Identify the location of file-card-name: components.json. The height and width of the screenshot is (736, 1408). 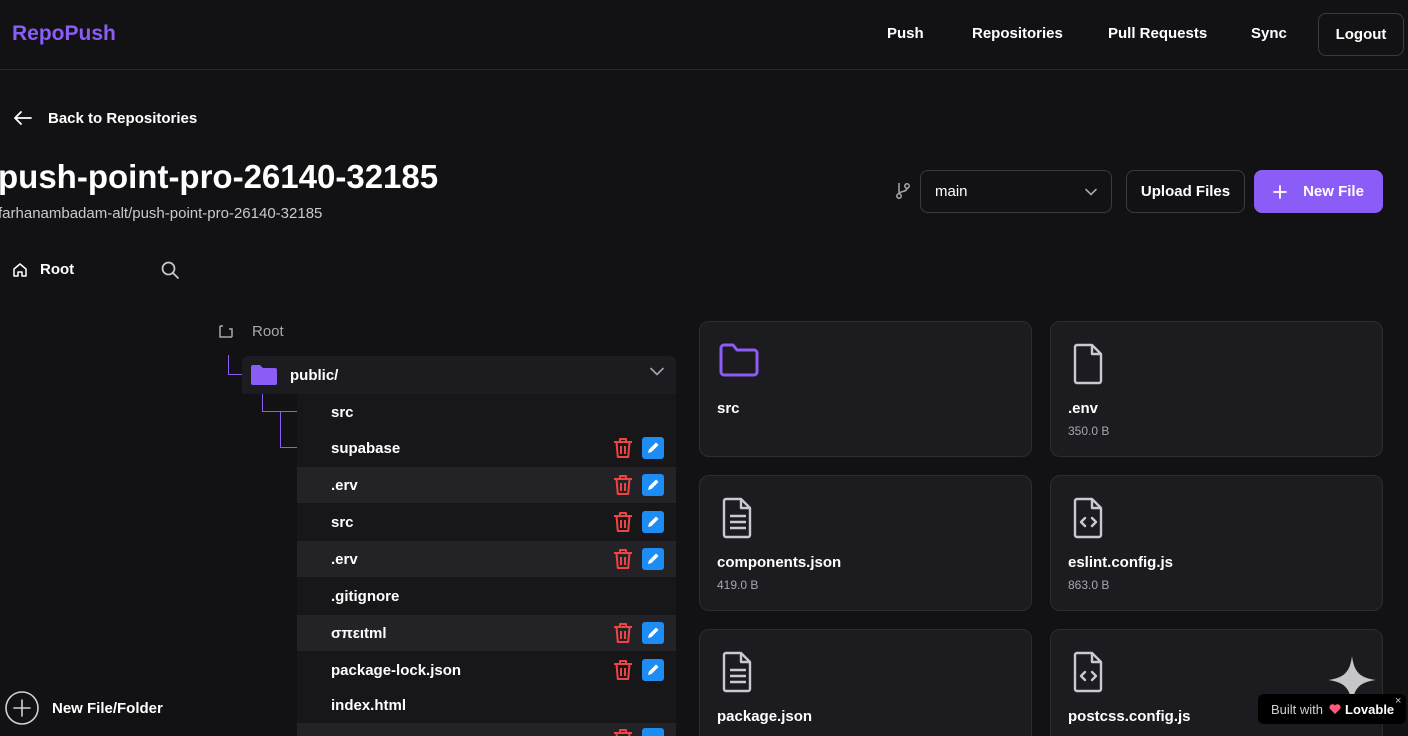
(779, 562).